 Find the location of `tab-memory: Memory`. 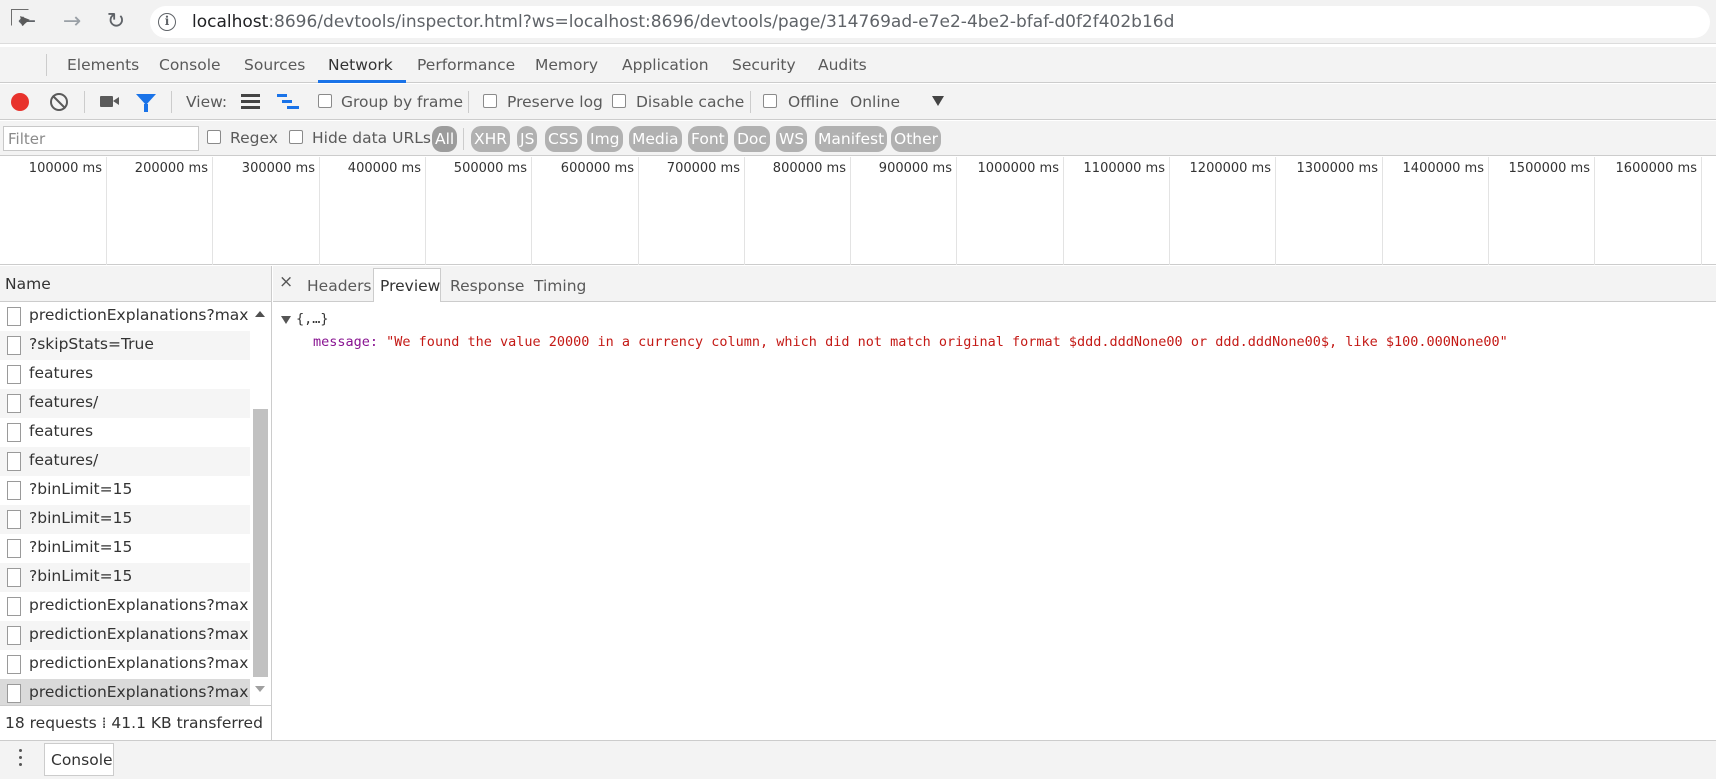

tab-memory: Memory is located at coordinates (566, 65).